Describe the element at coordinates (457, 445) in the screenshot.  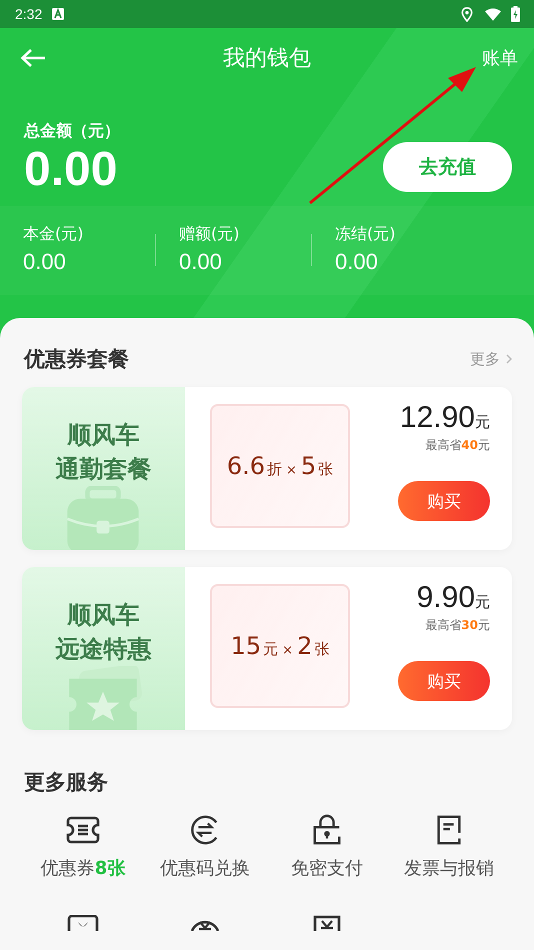
I see `savings-text: 最高省40元` at that location.